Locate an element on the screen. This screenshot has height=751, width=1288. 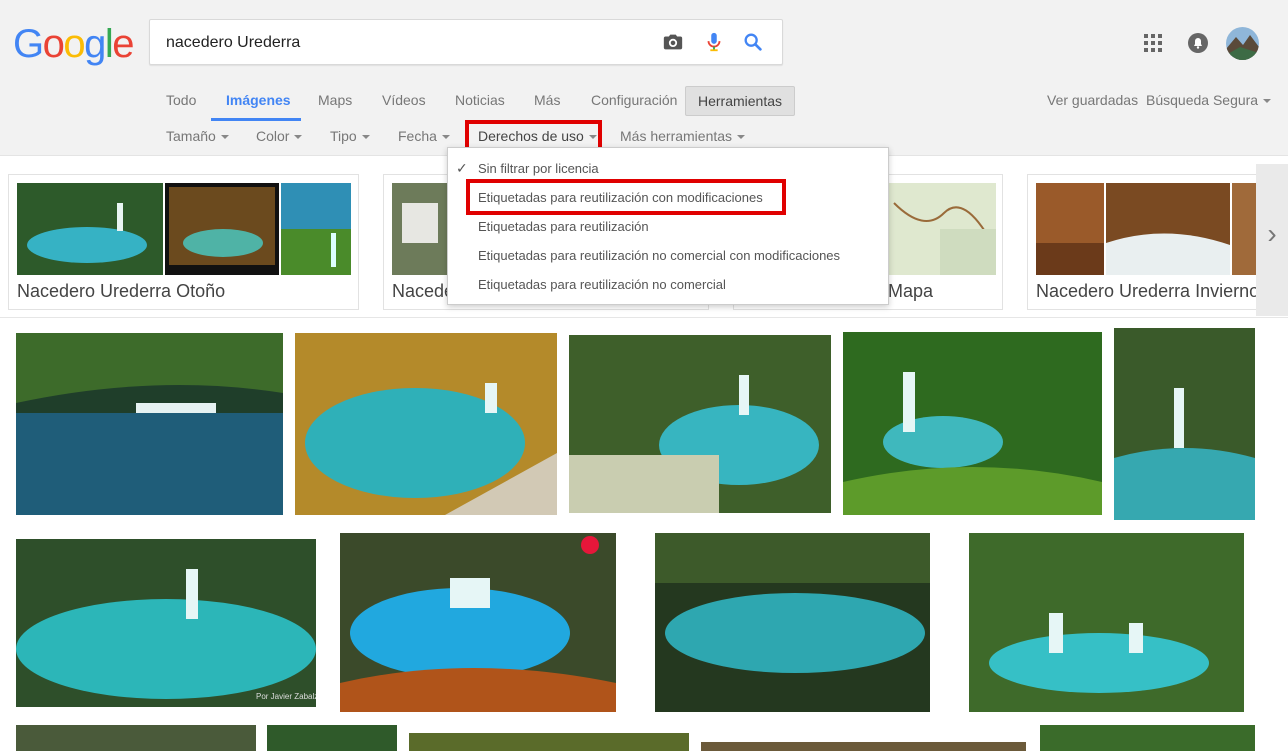
tab-configuracion: Configuración is located at coordinates (634, 100).